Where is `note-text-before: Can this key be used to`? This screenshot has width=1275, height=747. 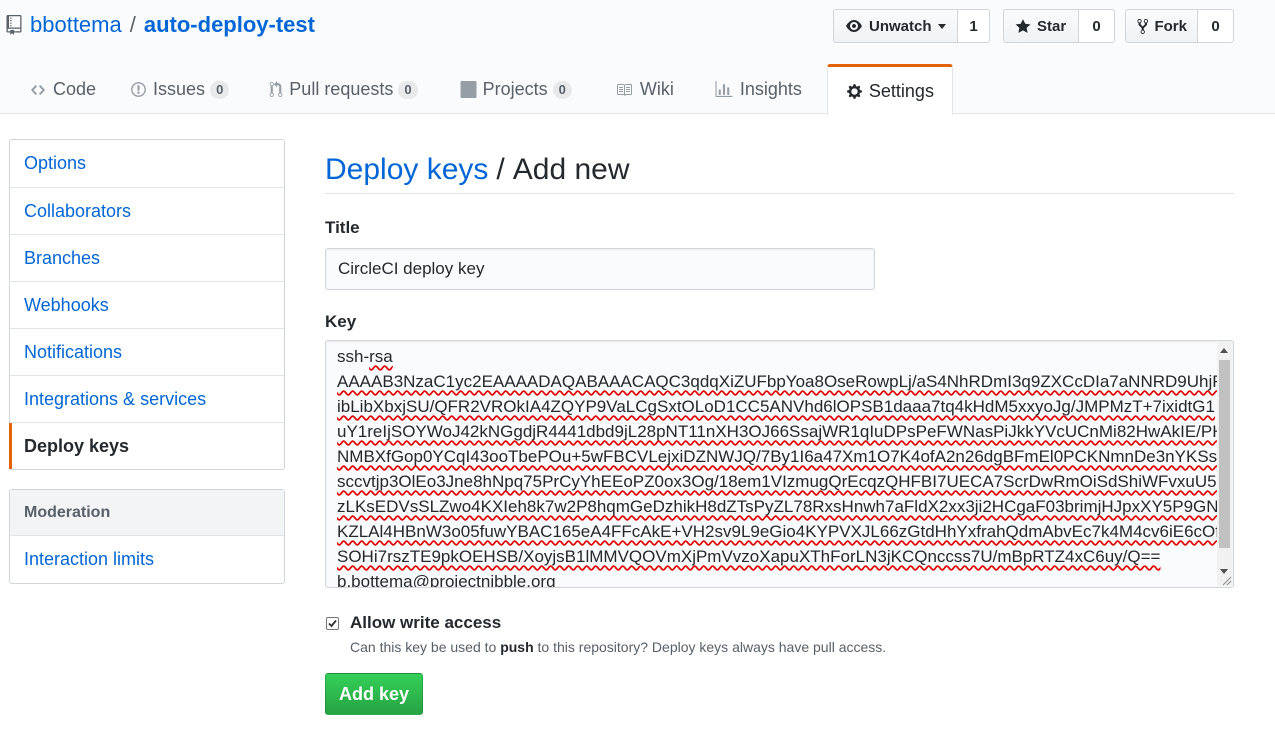
note-text-before: Can this key be used to is located at coordinates (425, 647).